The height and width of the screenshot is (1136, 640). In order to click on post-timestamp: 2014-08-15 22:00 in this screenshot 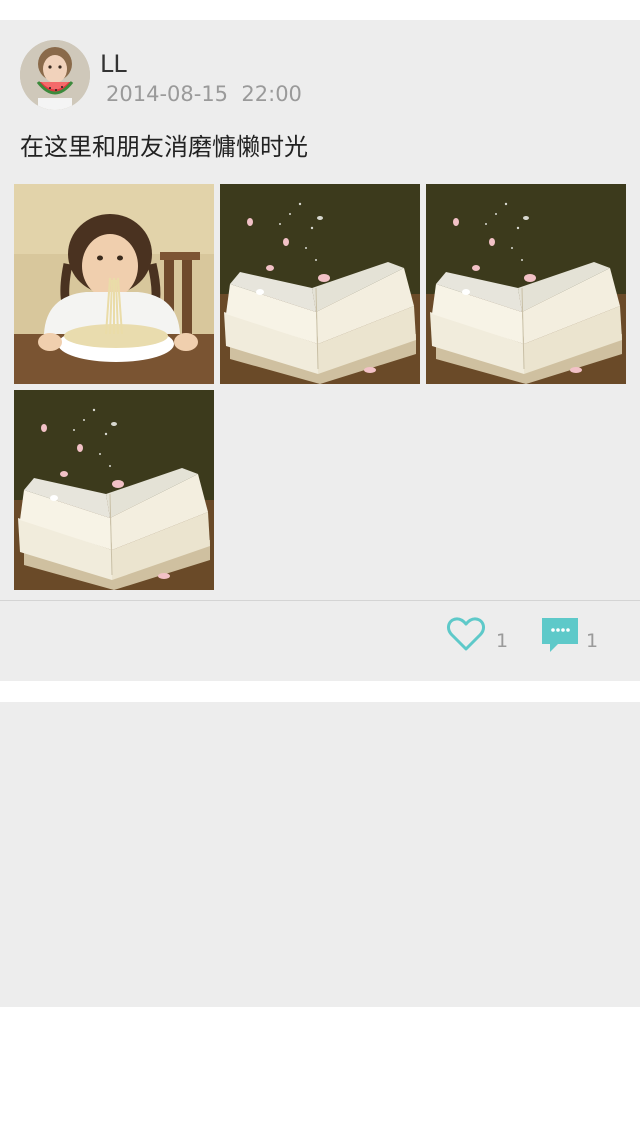, I will do `click(204, 94)`.